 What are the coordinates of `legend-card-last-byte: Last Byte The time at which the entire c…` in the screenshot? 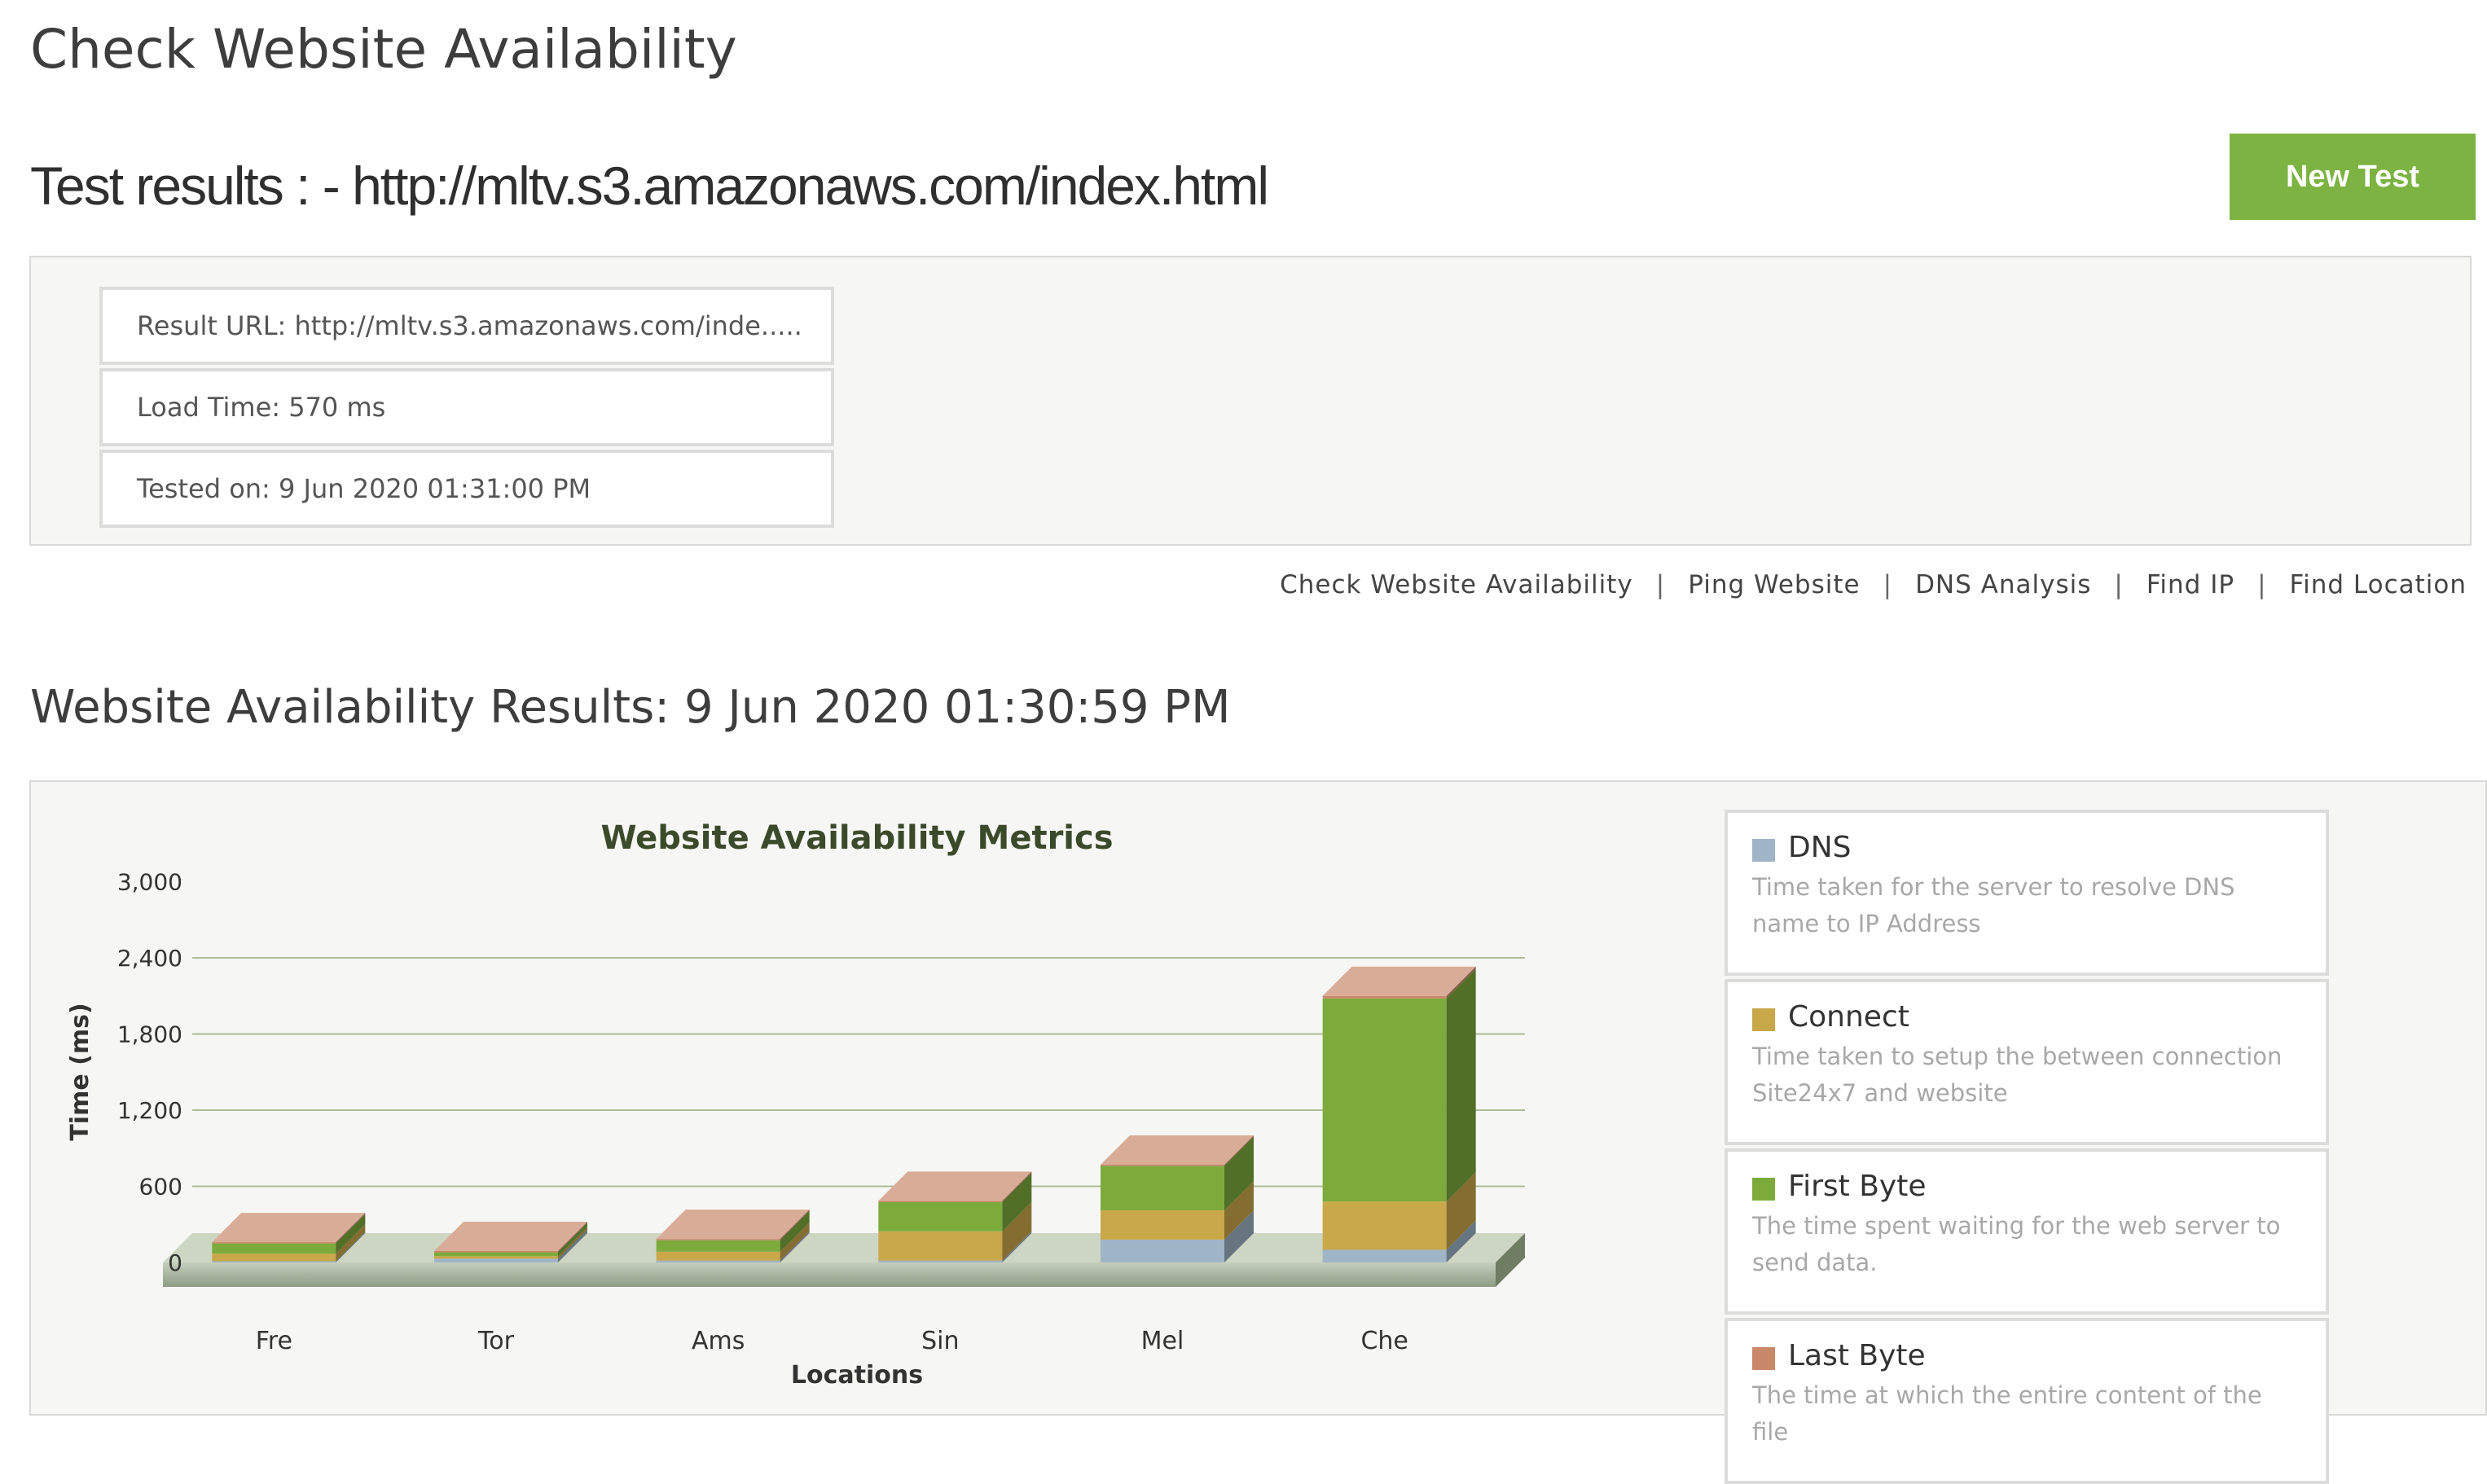 It's located at (2027, 1401).